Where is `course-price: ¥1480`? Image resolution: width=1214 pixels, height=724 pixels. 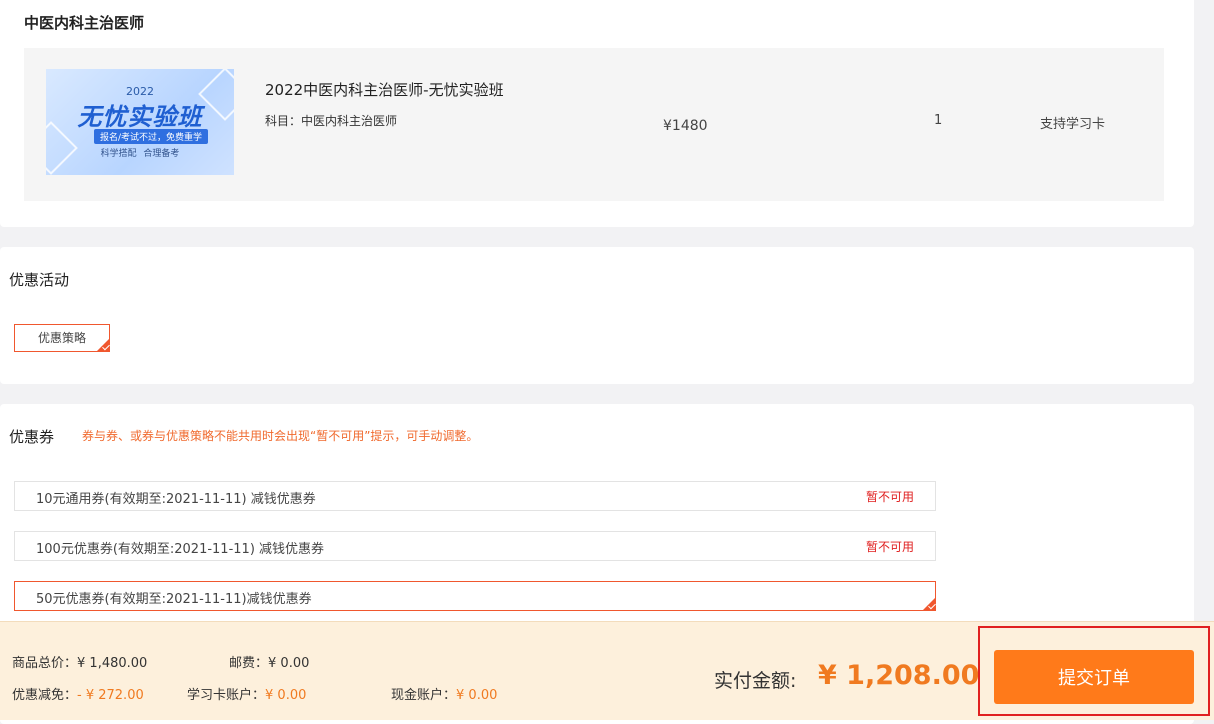 course-price: ¥1480 is located at coordinates (685, 126).